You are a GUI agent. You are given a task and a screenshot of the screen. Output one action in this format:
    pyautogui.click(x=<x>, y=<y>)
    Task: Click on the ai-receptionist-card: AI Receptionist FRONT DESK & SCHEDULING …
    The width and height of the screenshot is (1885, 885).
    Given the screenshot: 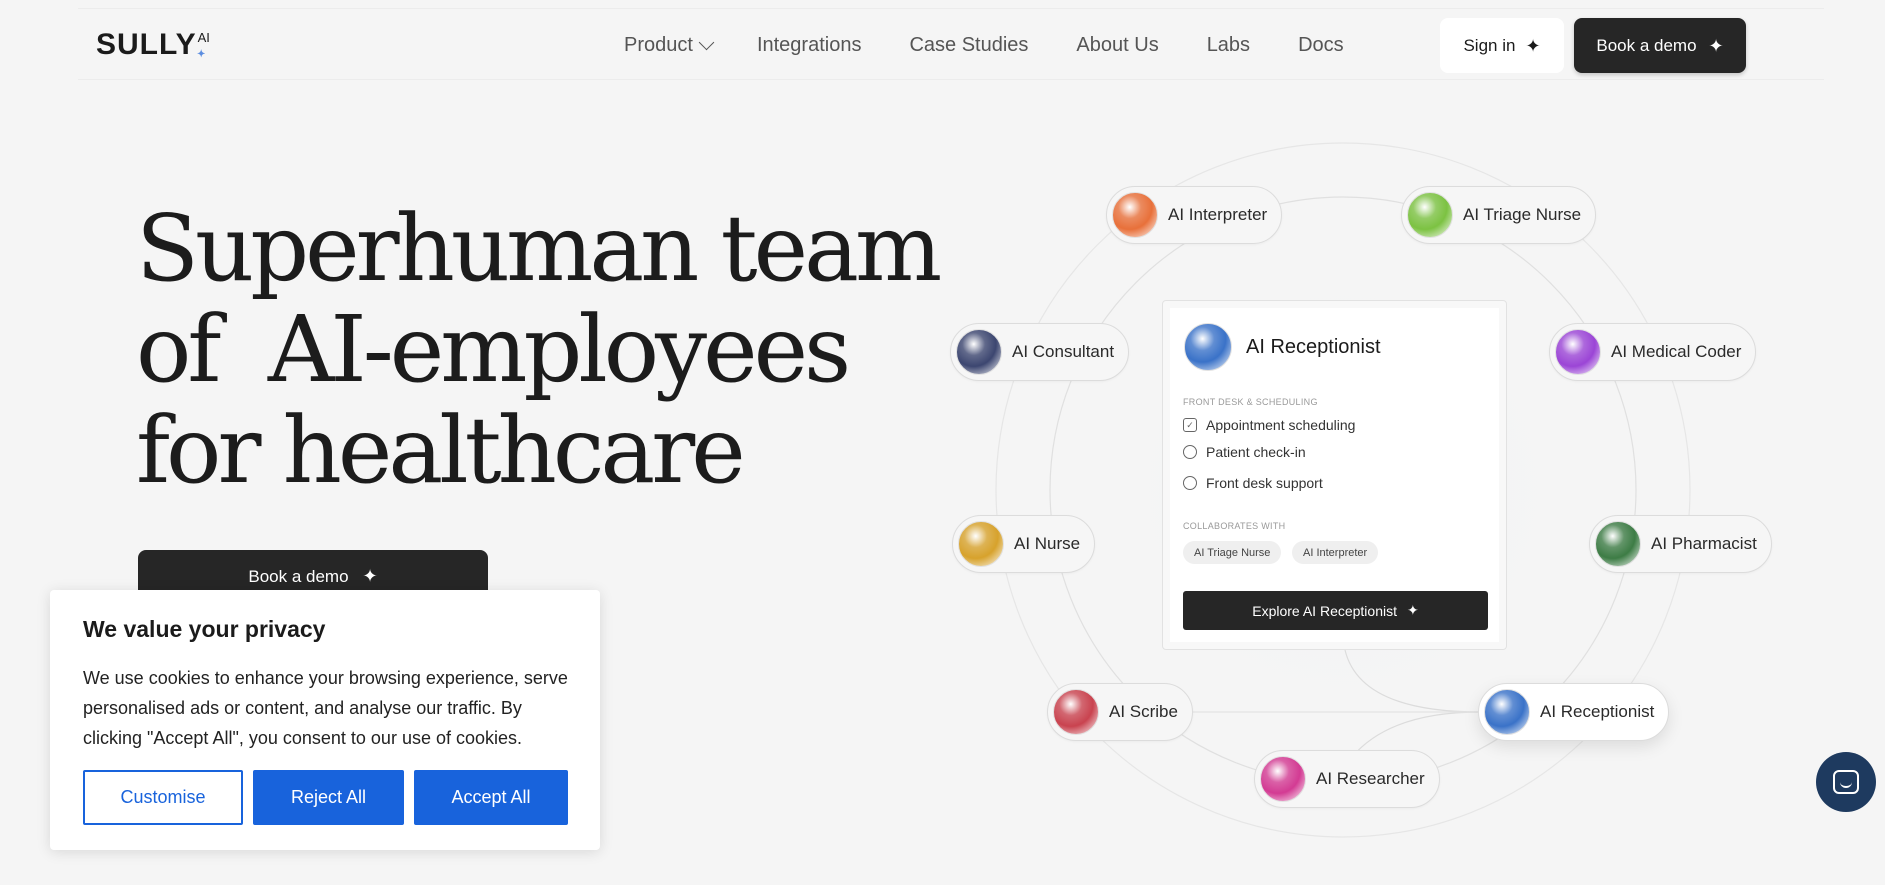 What is the action you would take?
    pyautogui.click(x=1334, y=475)
    